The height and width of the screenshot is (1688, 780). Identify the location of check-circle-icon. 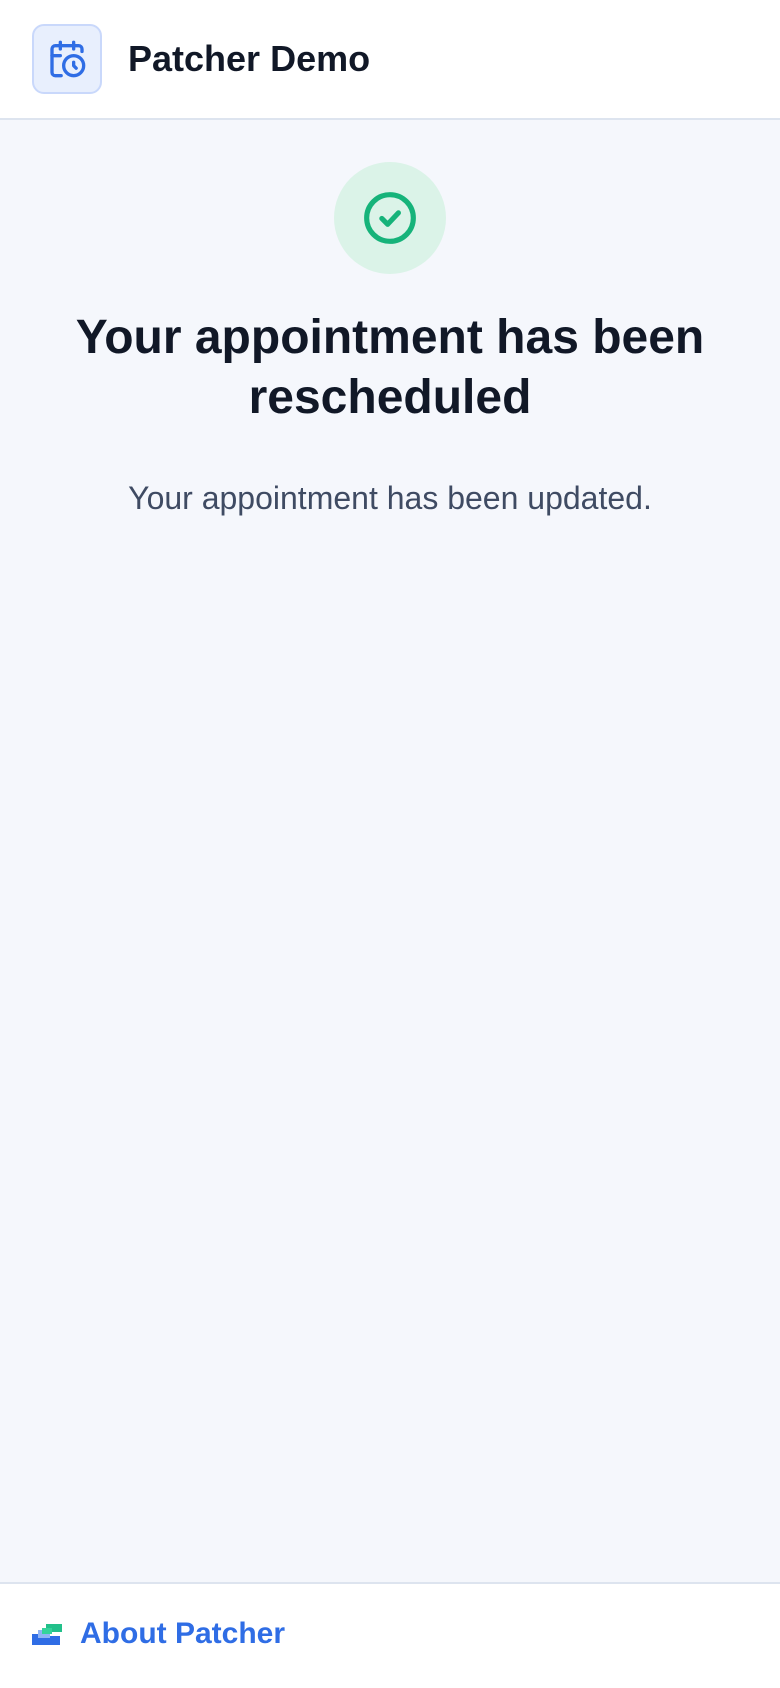
(390, 218).